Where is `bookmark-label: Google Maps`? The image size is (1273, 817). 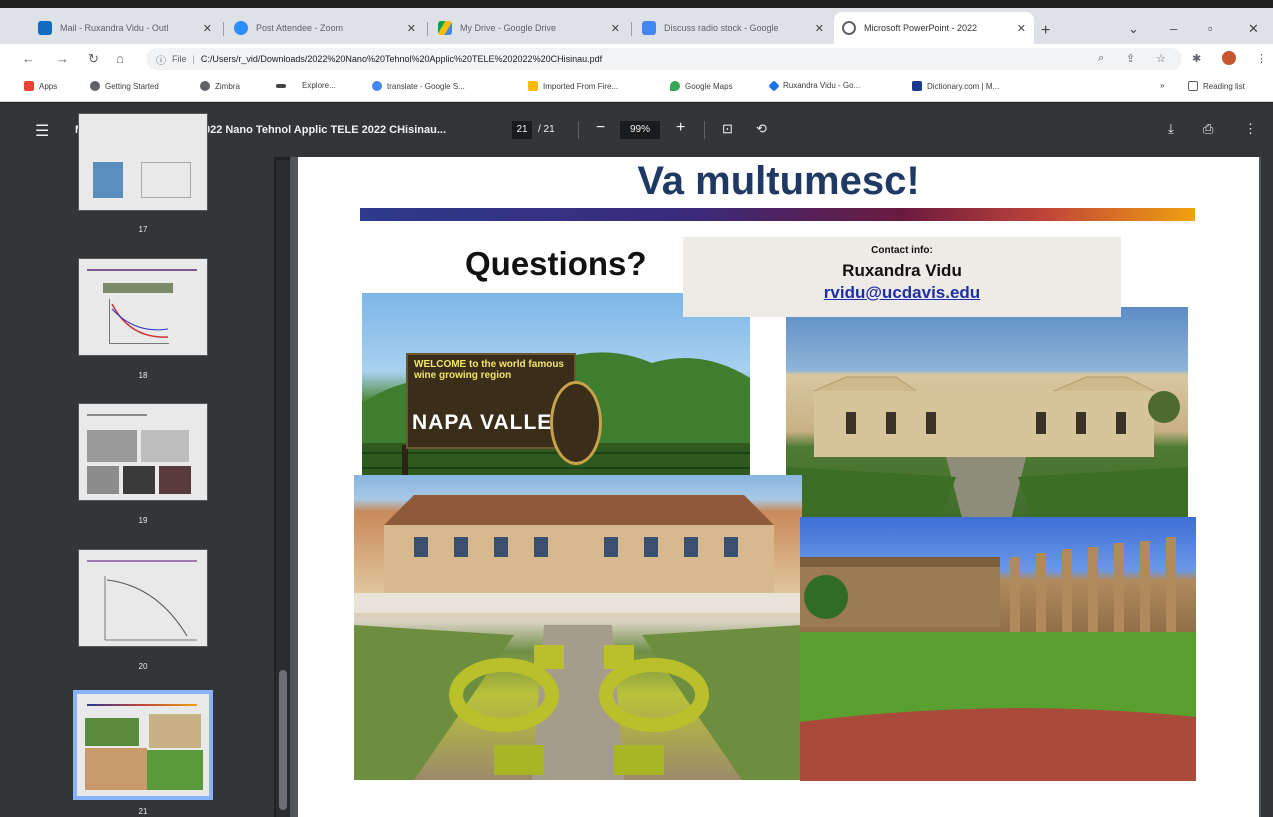 bookmark-label: Google Maps is located at coordinates (709, 86).